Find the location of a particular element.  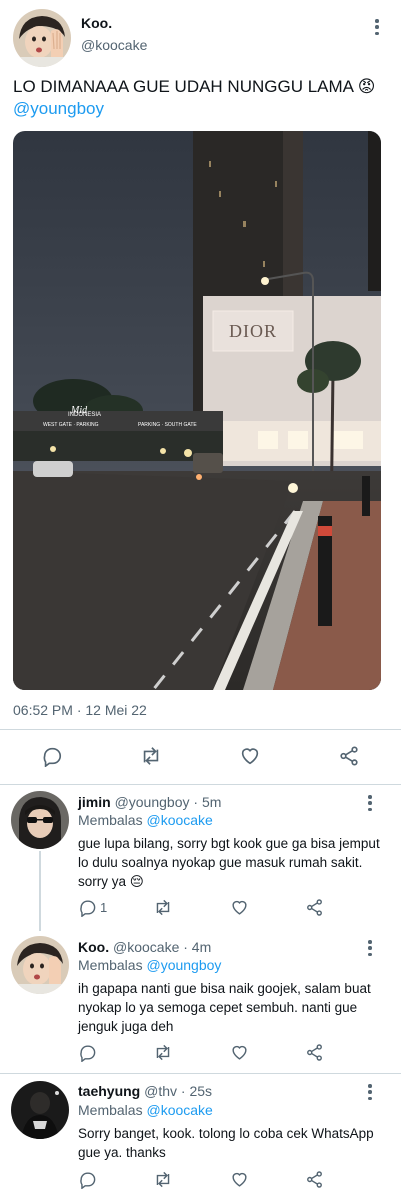

reply-handle: @koocake is located at coordinates (146, 947).